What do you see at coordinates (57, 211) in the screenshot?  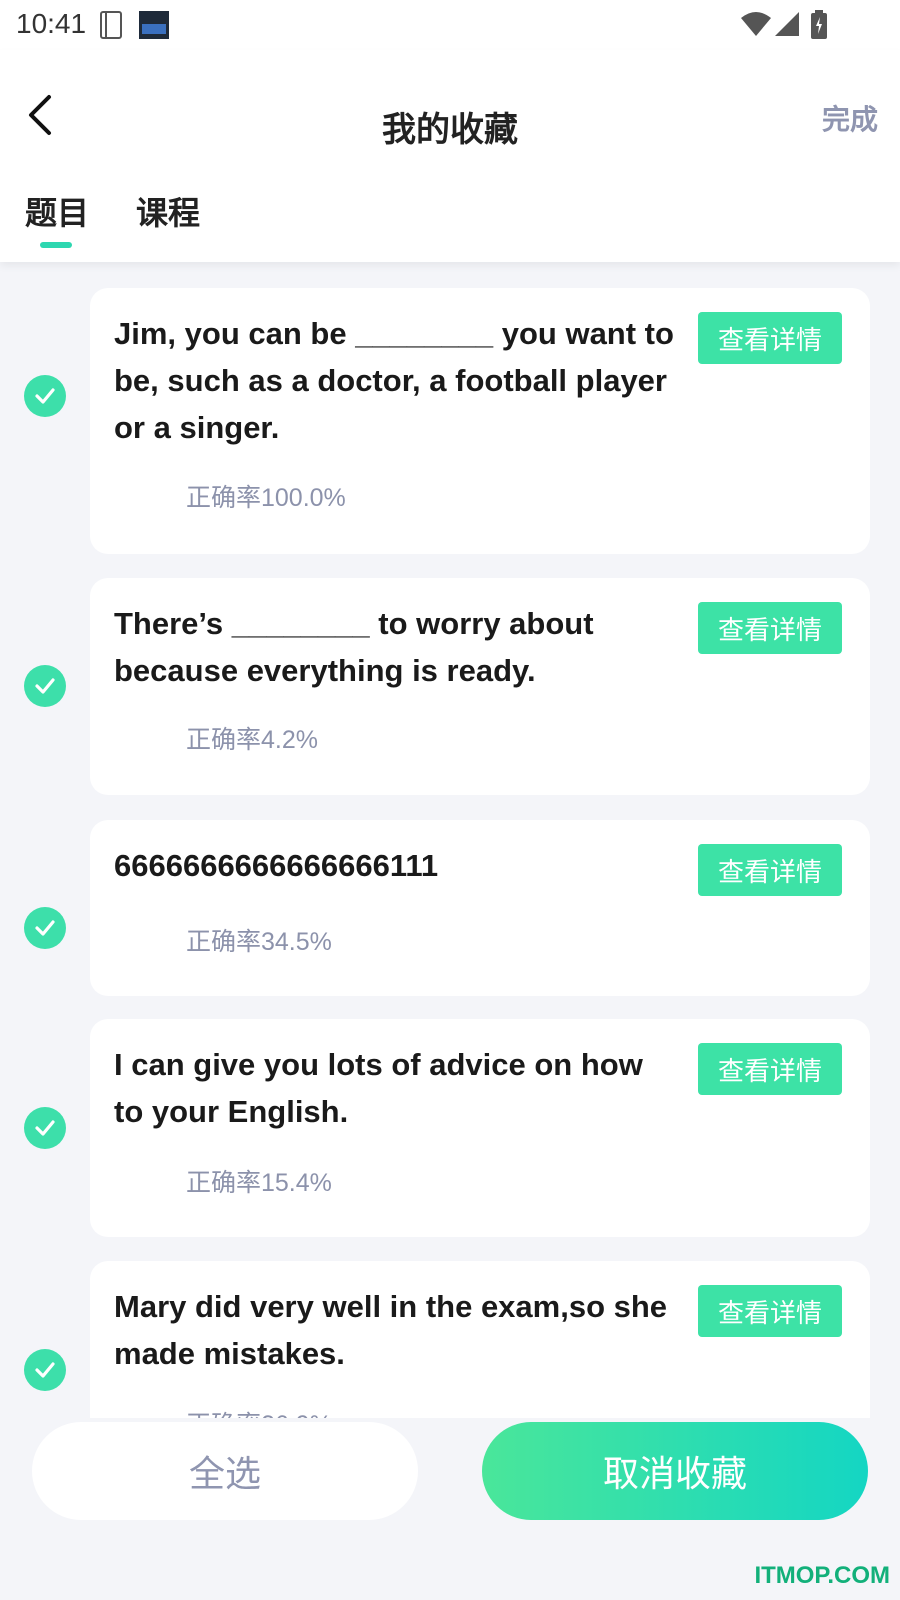 I see `tab-questions: 题目` at bounding box center [57, 211].